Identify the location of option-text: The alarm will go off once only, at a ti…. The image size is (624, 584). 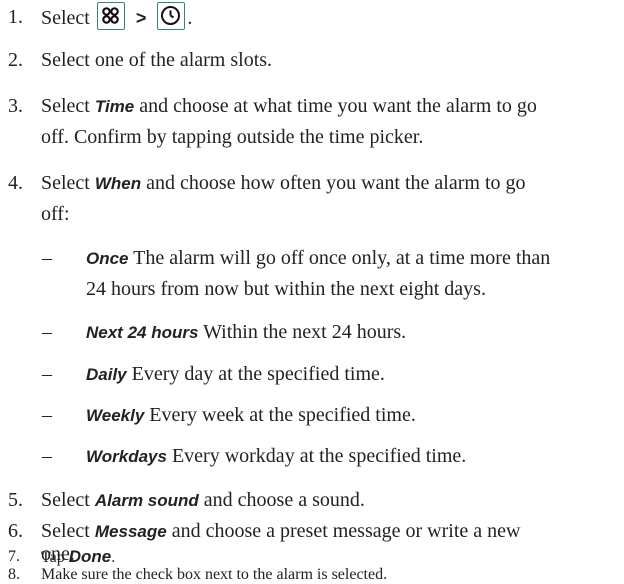
(342, 258).